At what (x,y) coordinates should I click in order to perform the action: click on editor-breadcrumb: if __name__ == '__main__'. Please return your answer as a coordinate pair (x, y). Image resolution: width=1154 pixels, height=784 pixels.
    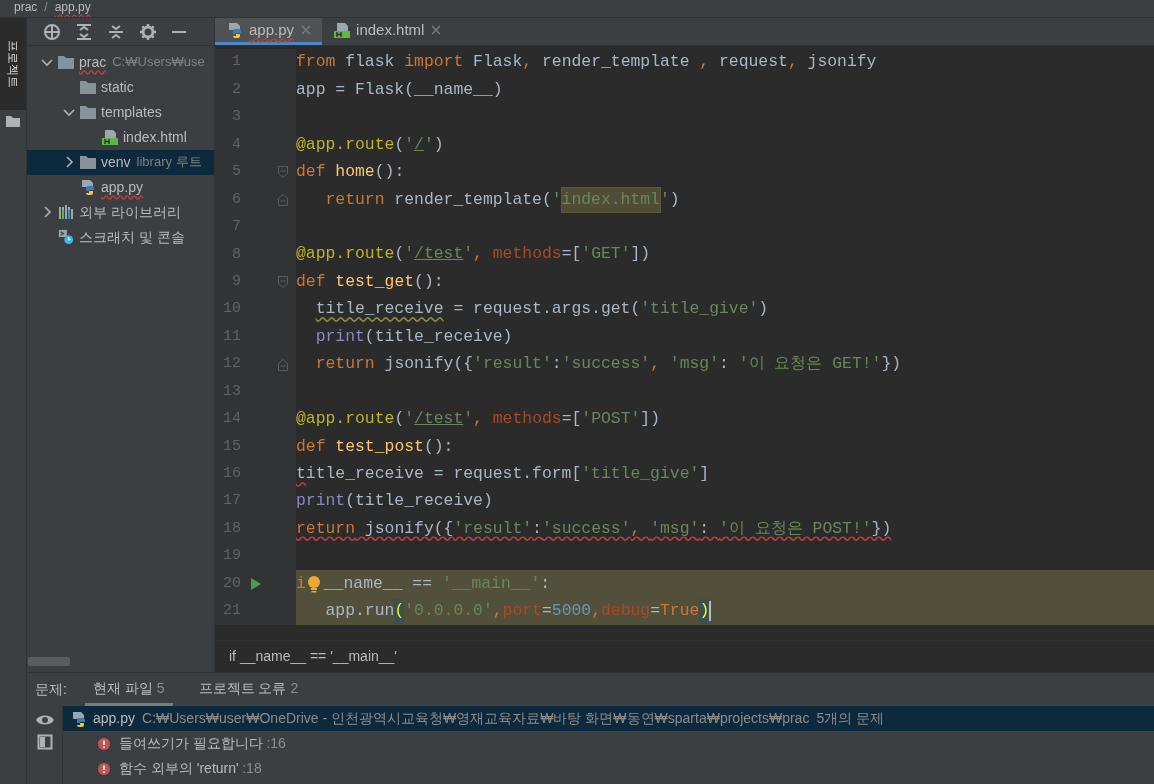
    Looking at the image, I should click on (313, 656).